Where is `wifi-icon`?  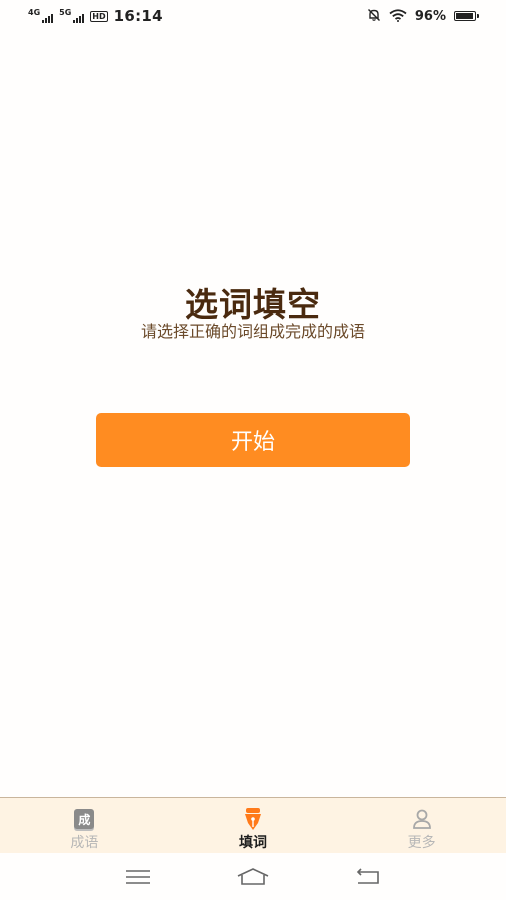 wifi-icon is located at coordinates (398, 16).